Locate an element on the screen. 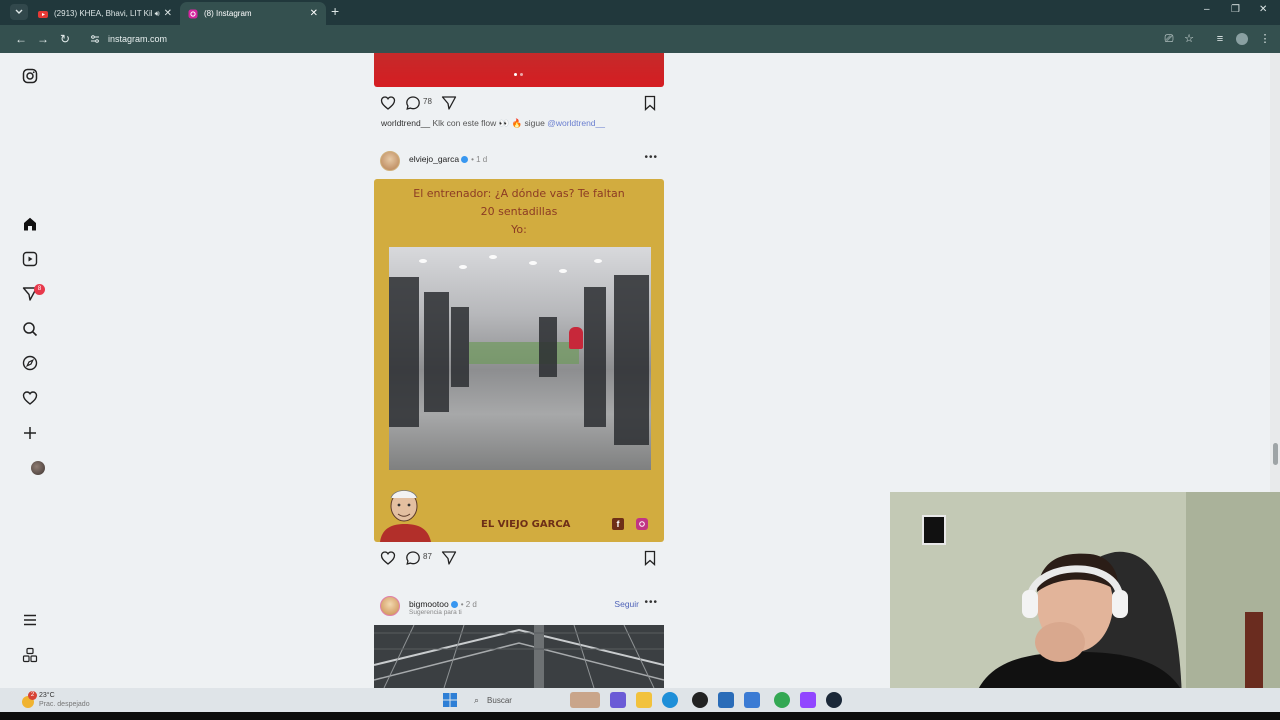 The height and width of the screenshot is (720, 1280). tab-youtube: (2913) KHEA, Bhavi, LIT Kill 🔊︎ ✕ is located at coordinates (105, 13).